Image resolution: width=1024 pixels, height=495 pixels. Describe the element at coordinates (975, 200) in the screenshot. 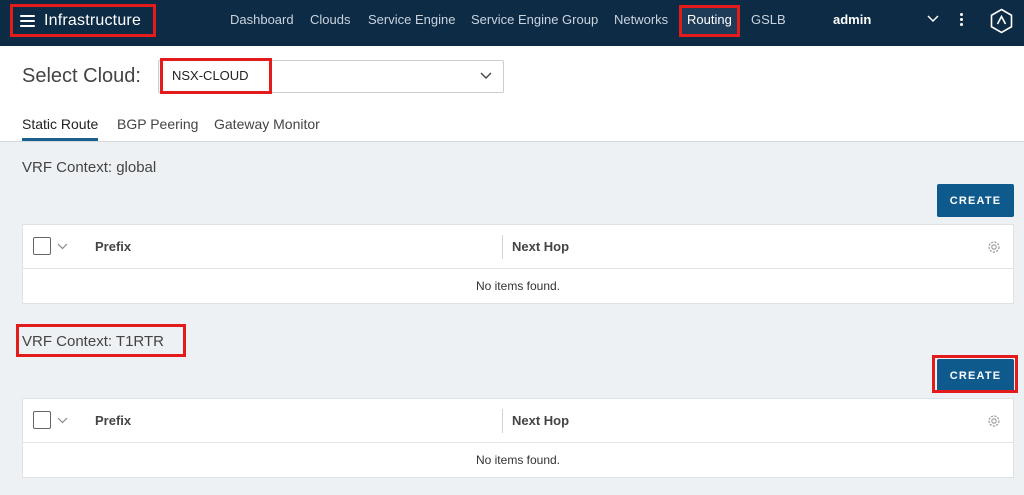

I see `create-button-global: CREATE` at that location.